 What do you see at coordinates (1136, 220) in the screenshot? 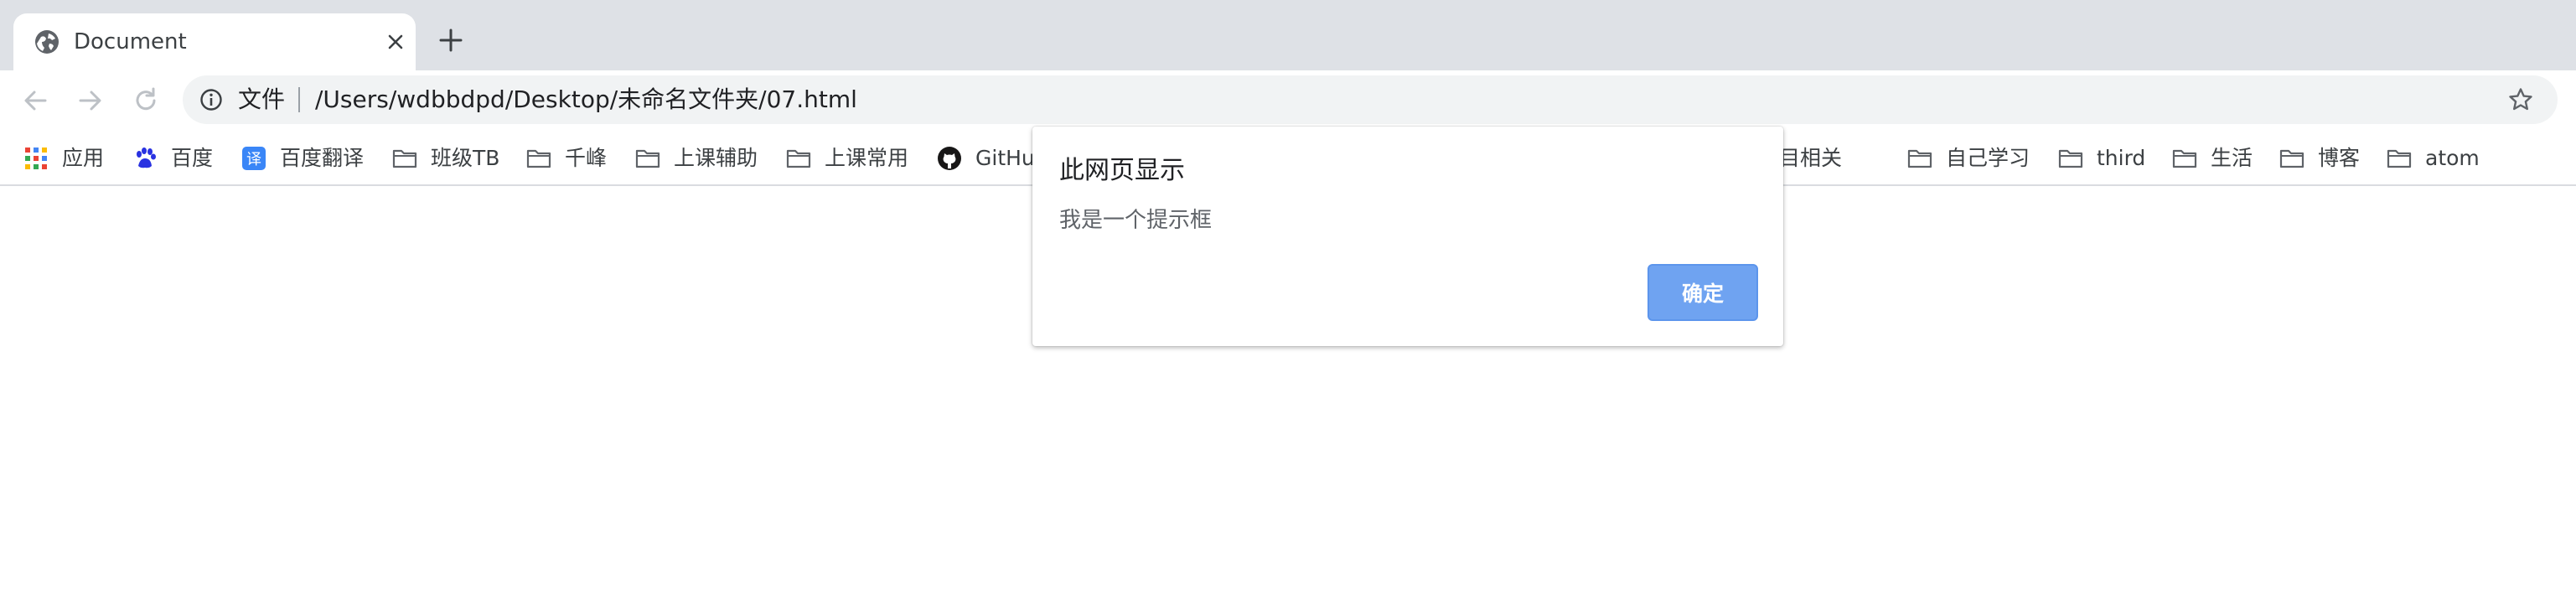
I see `dialog-message: 我是一个提示框` at bounding box center [1136, 220].